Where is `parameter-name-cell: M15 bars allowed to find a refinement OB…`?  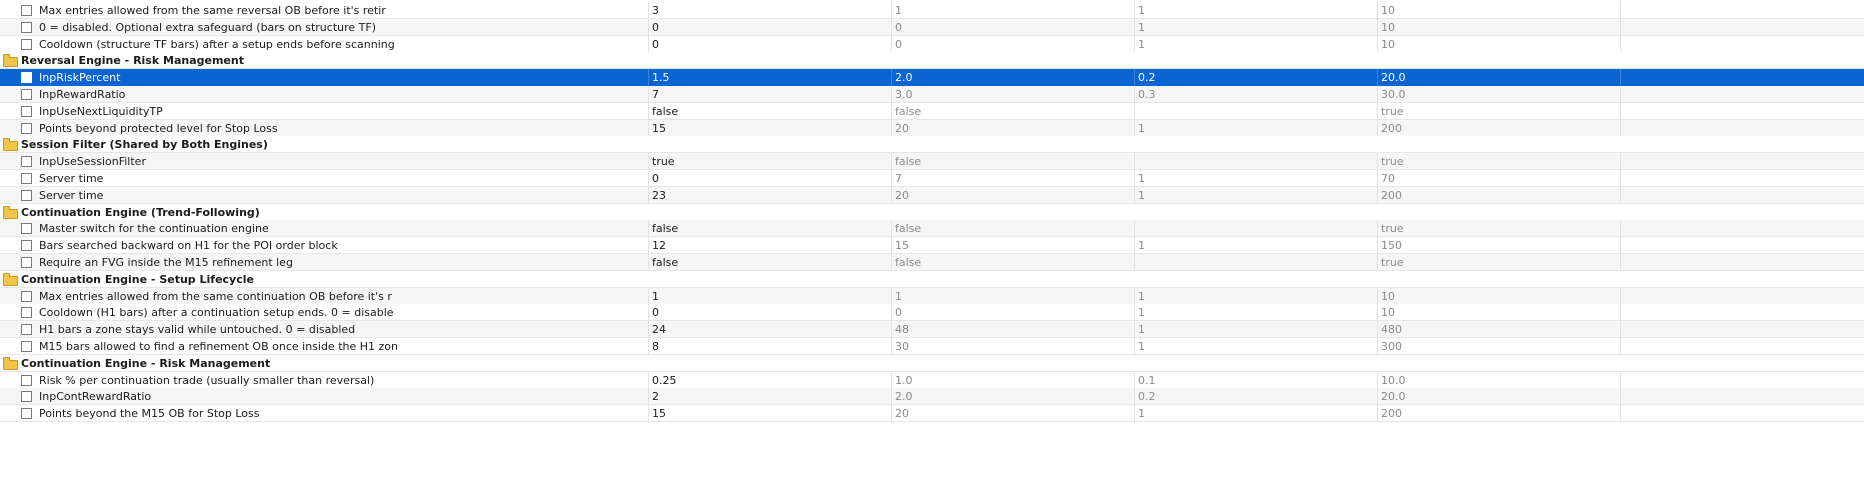
parameter-name-cell: M15 bars allowed to find a refinement OB… is located at coordinates (324, 346).